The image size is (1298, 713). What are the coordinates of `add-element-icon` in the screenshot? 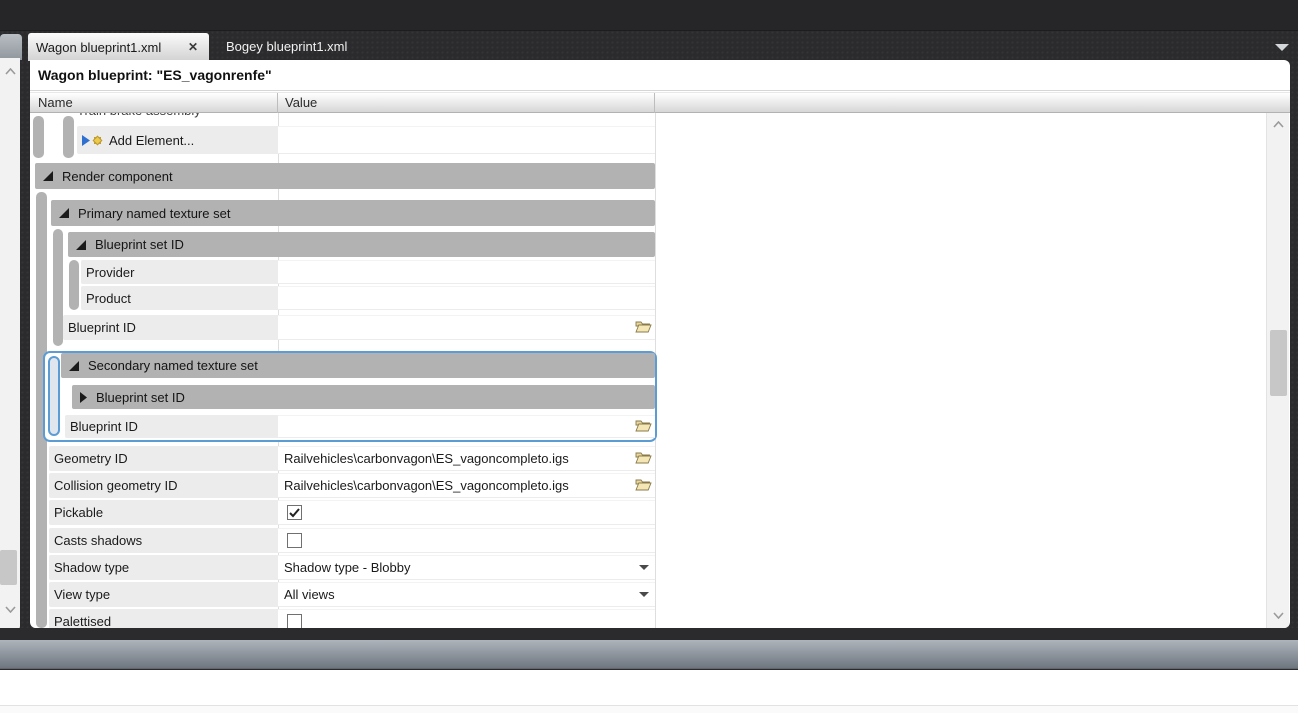 It's located at (92, 140).